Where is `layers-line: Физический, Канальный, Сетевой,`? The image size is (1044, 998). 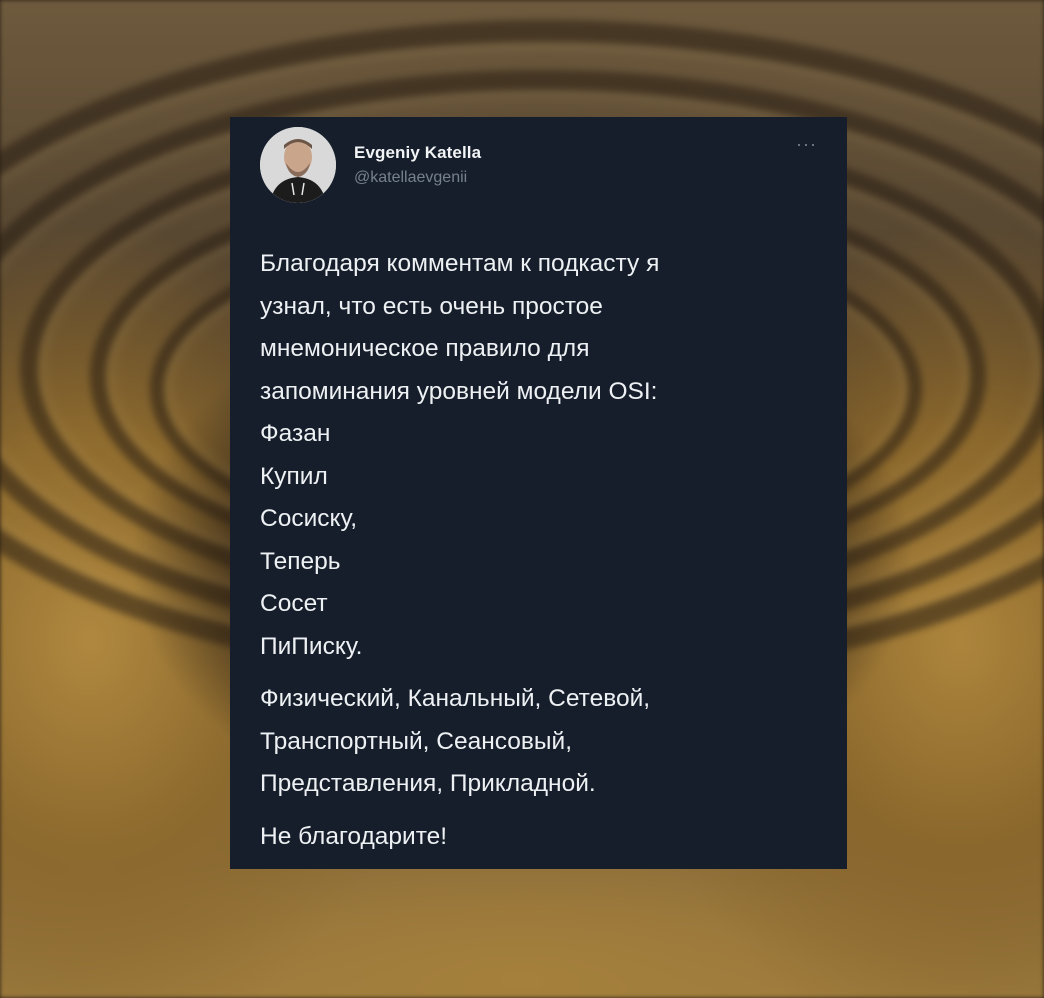 layers-line: Физический, Канальный, Сетевой, is located at coordinates (455, 698).